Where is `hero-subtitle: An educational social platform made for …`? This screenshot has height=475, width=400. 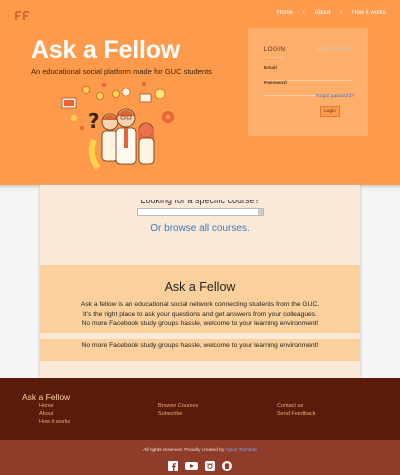
hero-subtitle: An educational social platform made for … is located at coordinates (121, 71).